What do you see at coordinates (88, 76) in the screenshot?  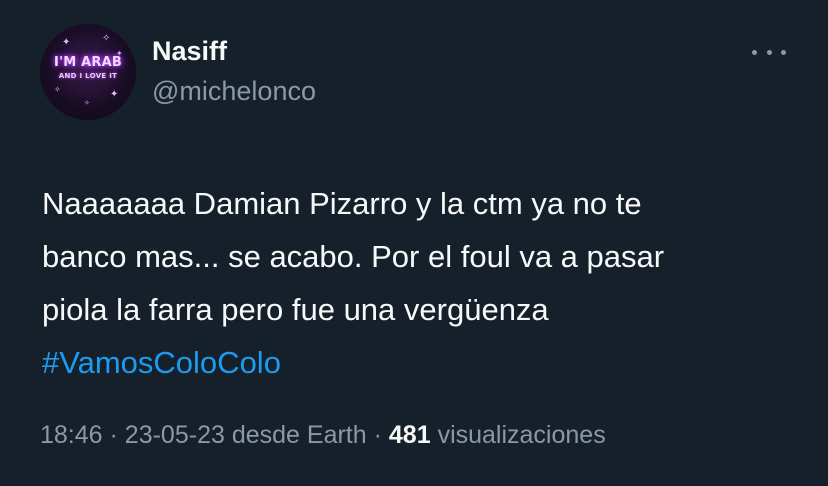 I see `avatar-text-line2: AND I LOVE IT` at bounding box center [88, 76].